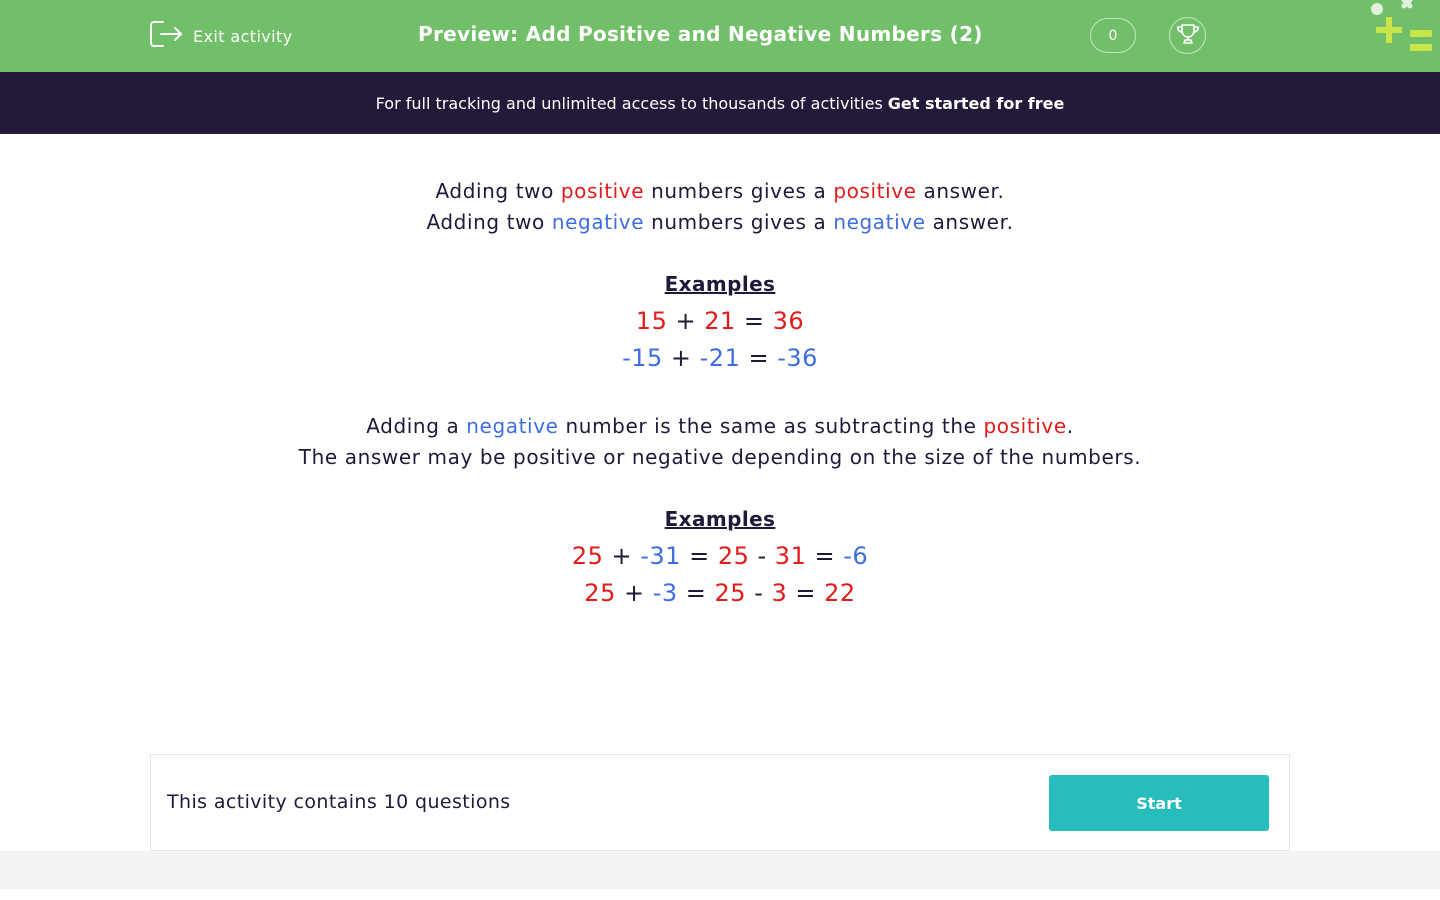 The image size is (1440, 900). What do you see at coordinates (779, 593) in the screenshot?
I see `number: 3` at bounding box center [779, 593].